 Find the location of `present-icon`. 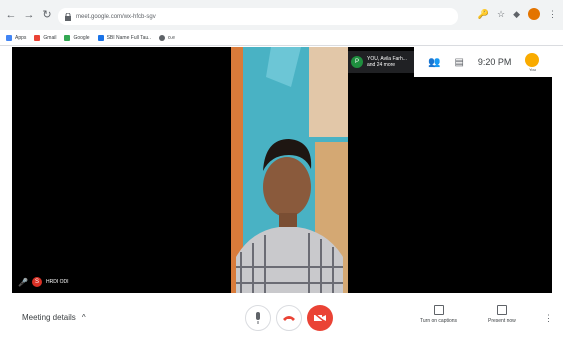

present-icon is located at coordinates (501, 310).